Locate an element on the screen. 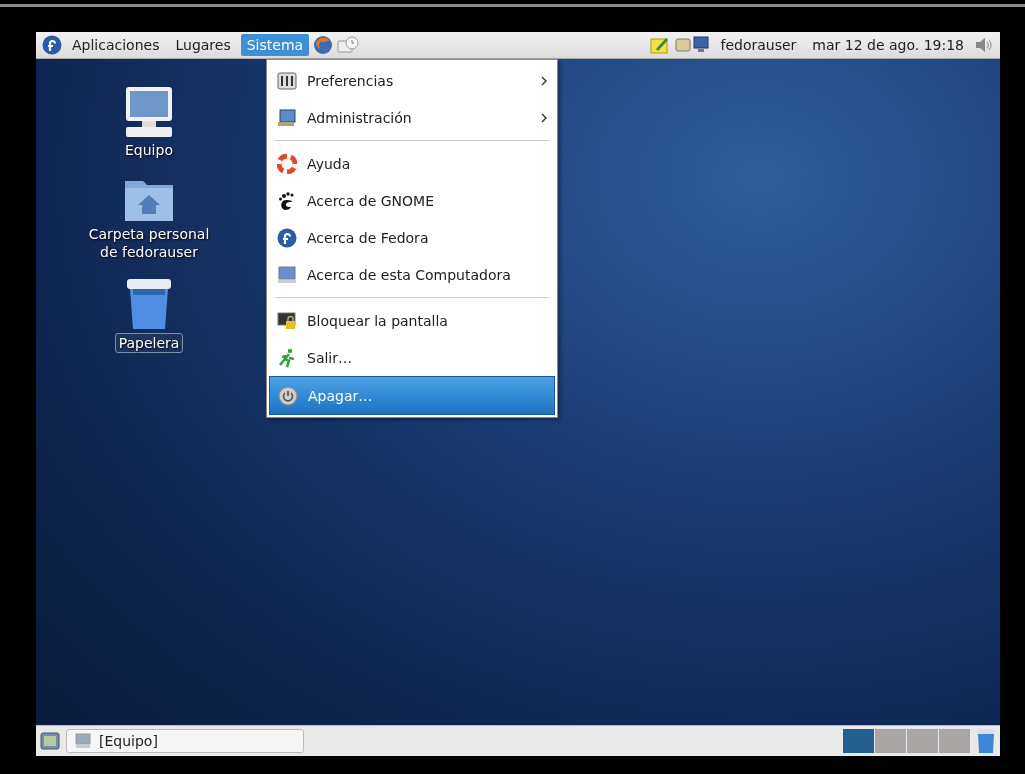 This screenshot has height=774, width=1025. show-desktop-icon is located at coordinates (50, 741).